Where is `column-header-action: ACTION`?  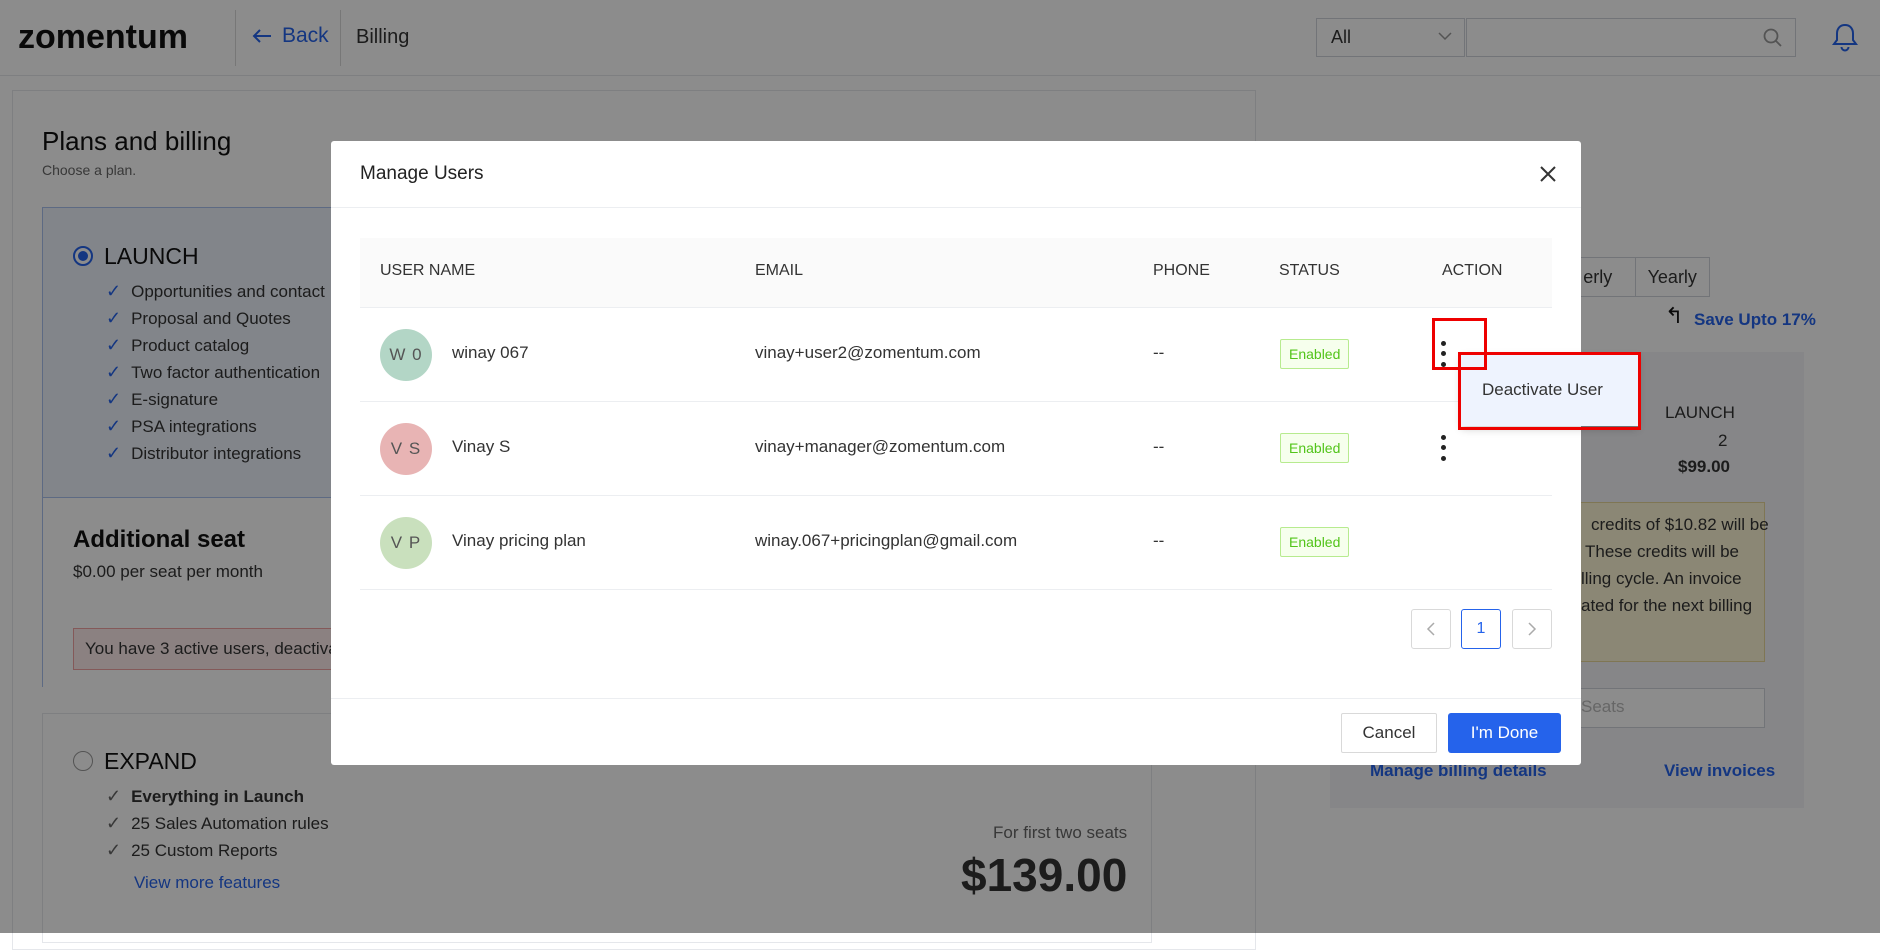 column-header-action: ACTION is located at coordinates (1472, 270).